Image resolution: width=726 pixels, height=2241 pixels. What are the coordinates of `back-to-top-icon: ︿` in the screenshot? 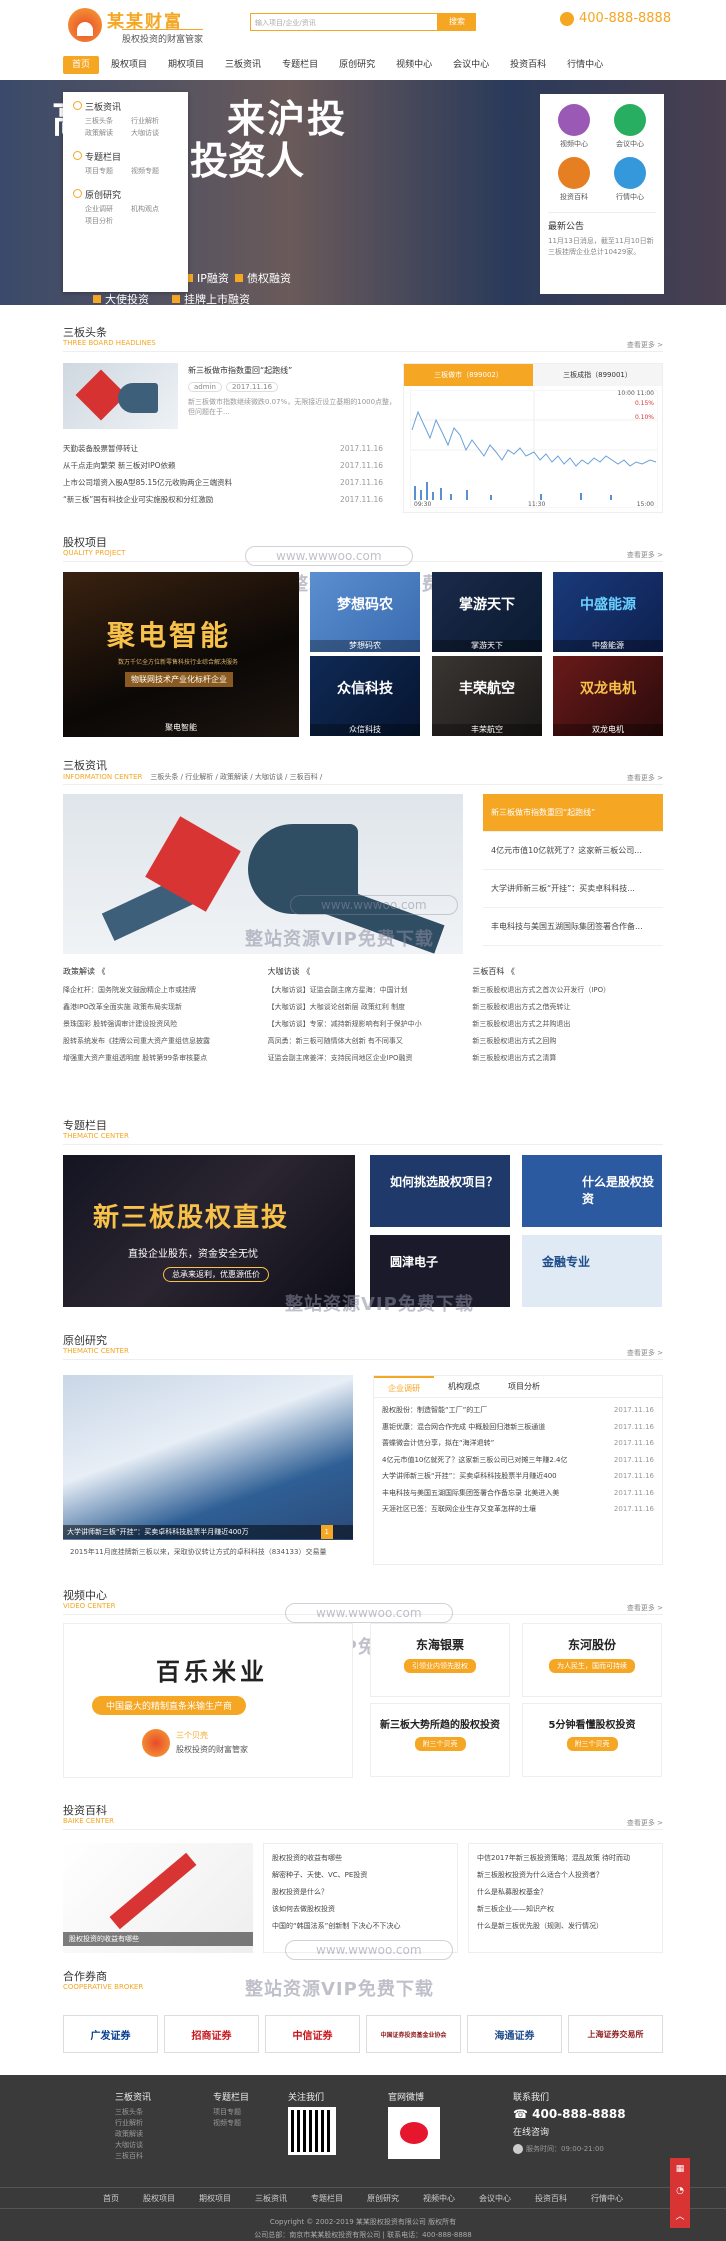 It's located at (679, 2215).